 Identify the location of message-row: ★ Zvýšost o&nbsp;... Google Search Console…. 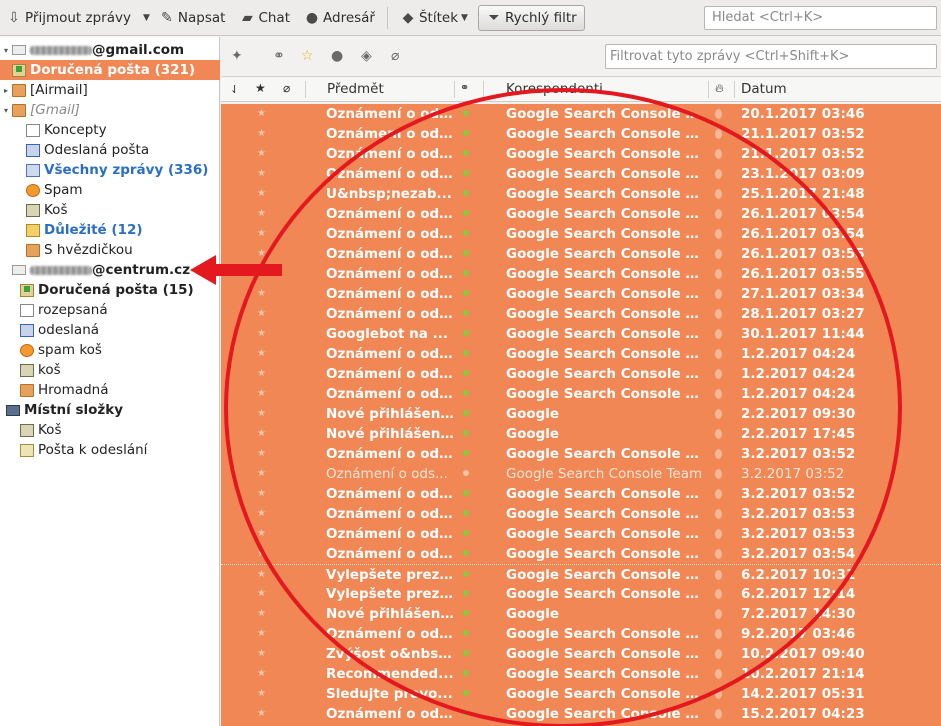
(581, 654).